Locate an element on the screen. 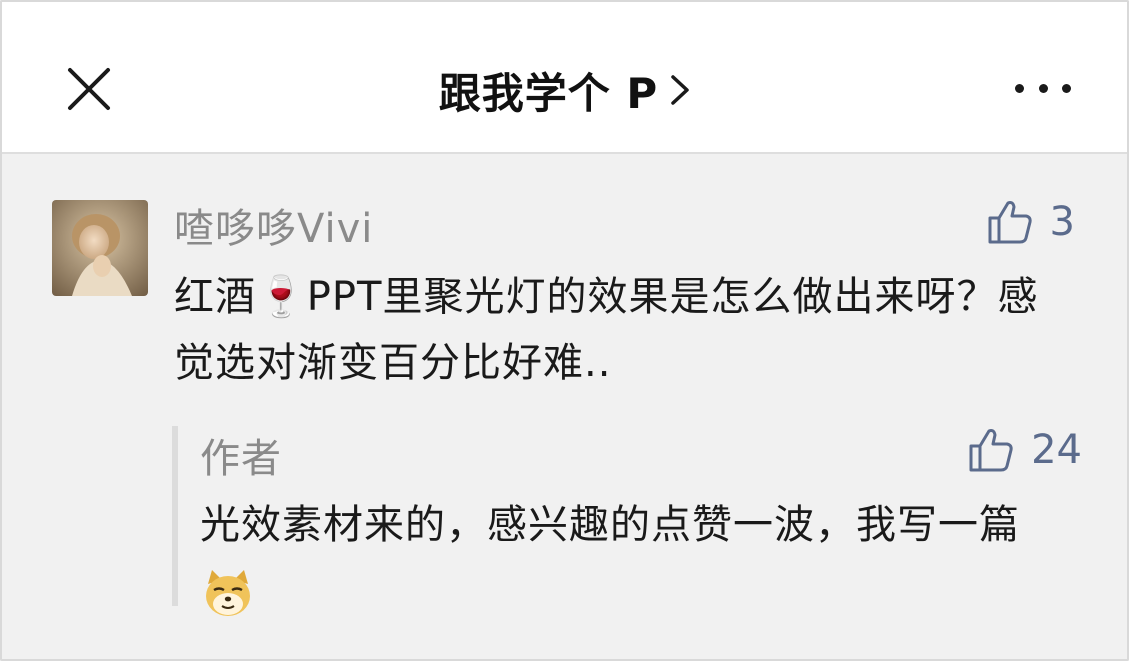  more-options-button is located at coordinates (1043, 88).